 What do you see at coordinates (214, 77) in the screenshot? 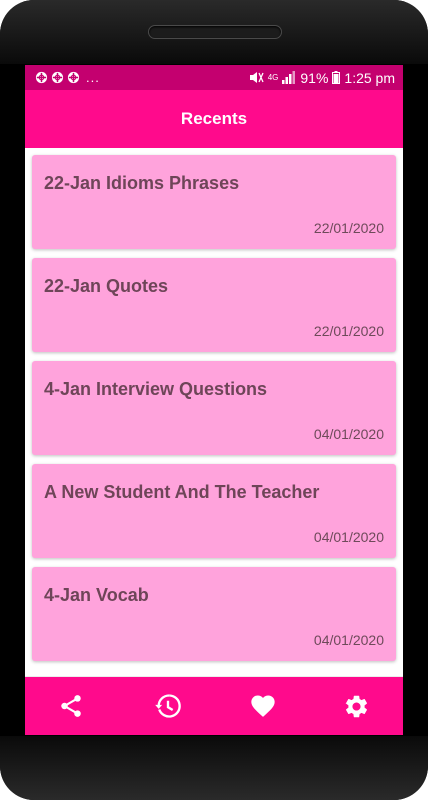
I see `status-bar: ... 4G 91% 1:25 pm` at bounding box center [214, 77].